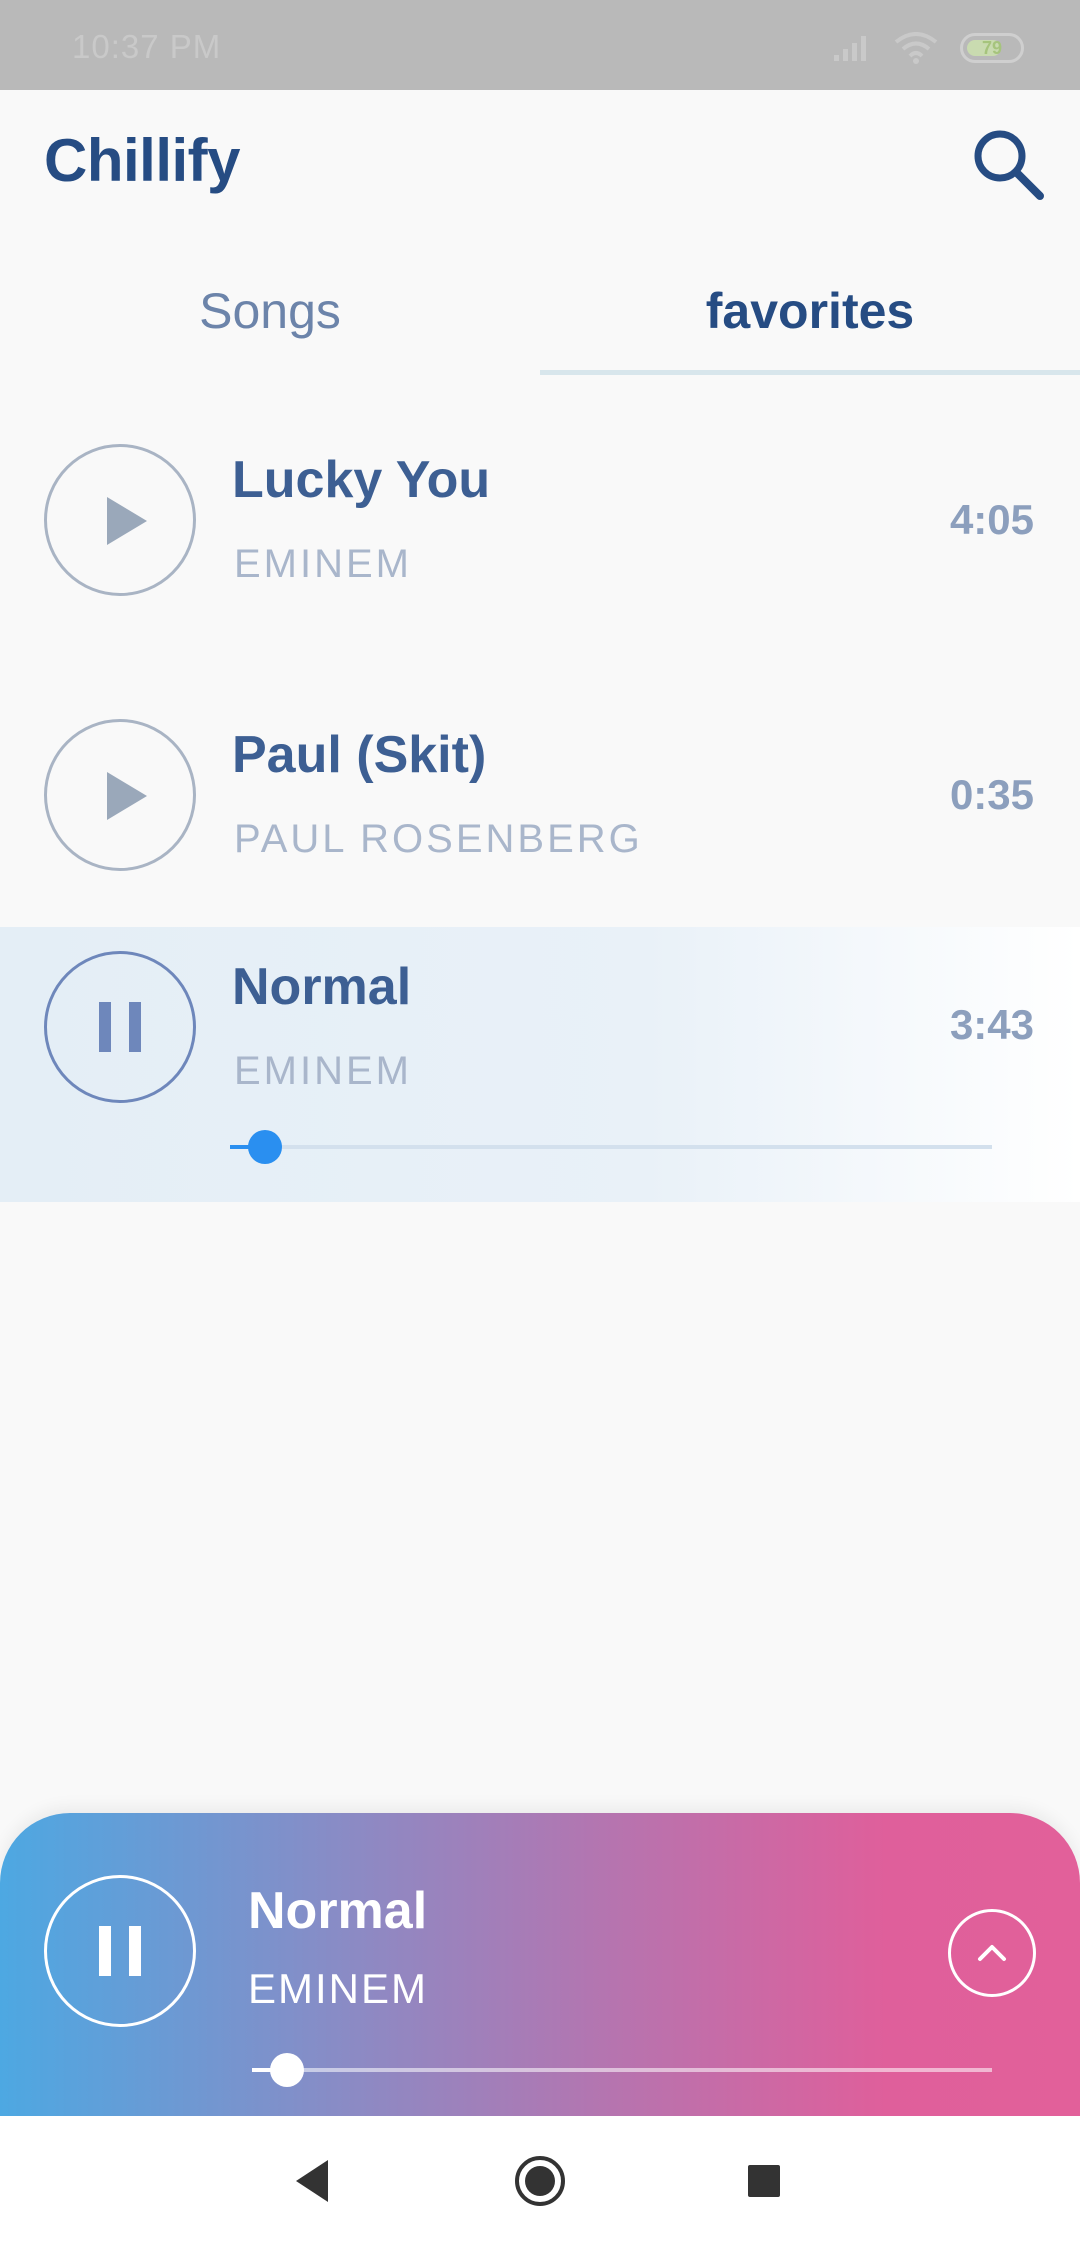  What do you see at coordinates (287, 2070) in the screenshot?
I see `mini-progress-knob` at bounding box center [287, 2070].